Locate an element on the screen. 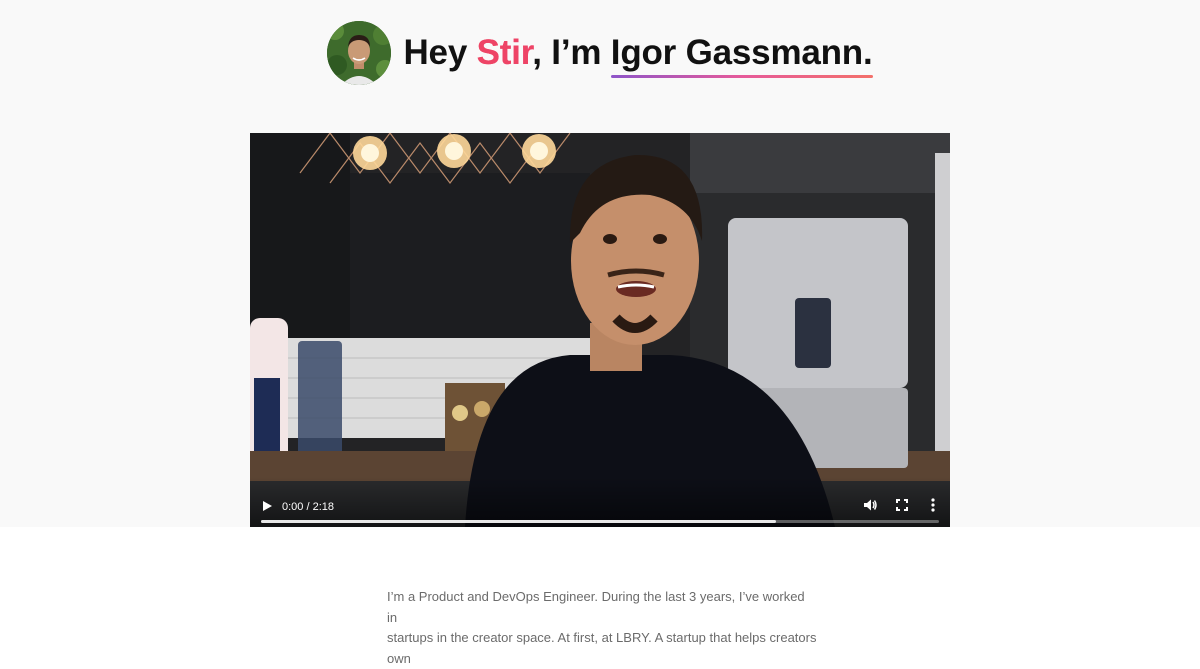 The height and width of the screenshot is (669, 1200). headline-name: Igor Gassmann. is located at coordinates (741, 52).